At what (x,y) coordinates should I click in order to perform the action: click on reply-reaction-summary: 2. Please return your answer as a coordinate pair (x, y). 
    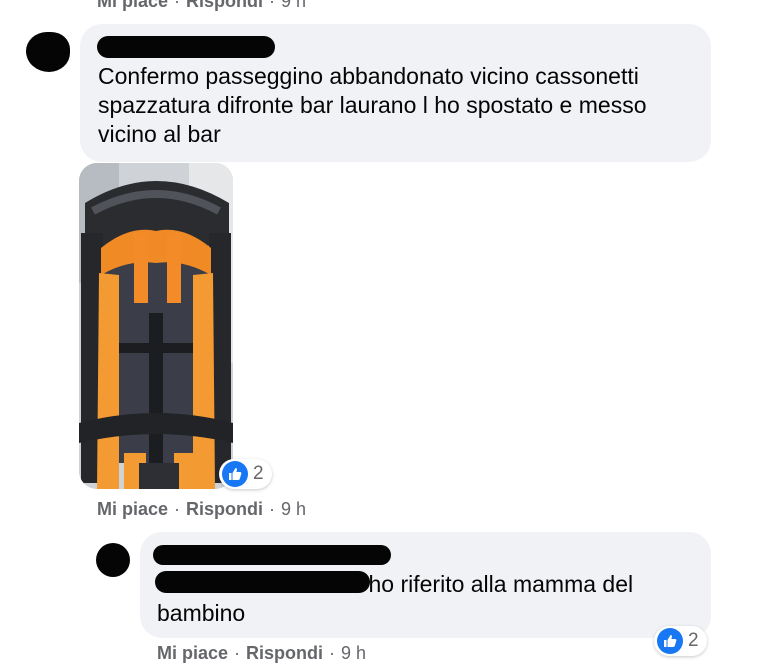
    Looking at the image, I should click on (680, 641).